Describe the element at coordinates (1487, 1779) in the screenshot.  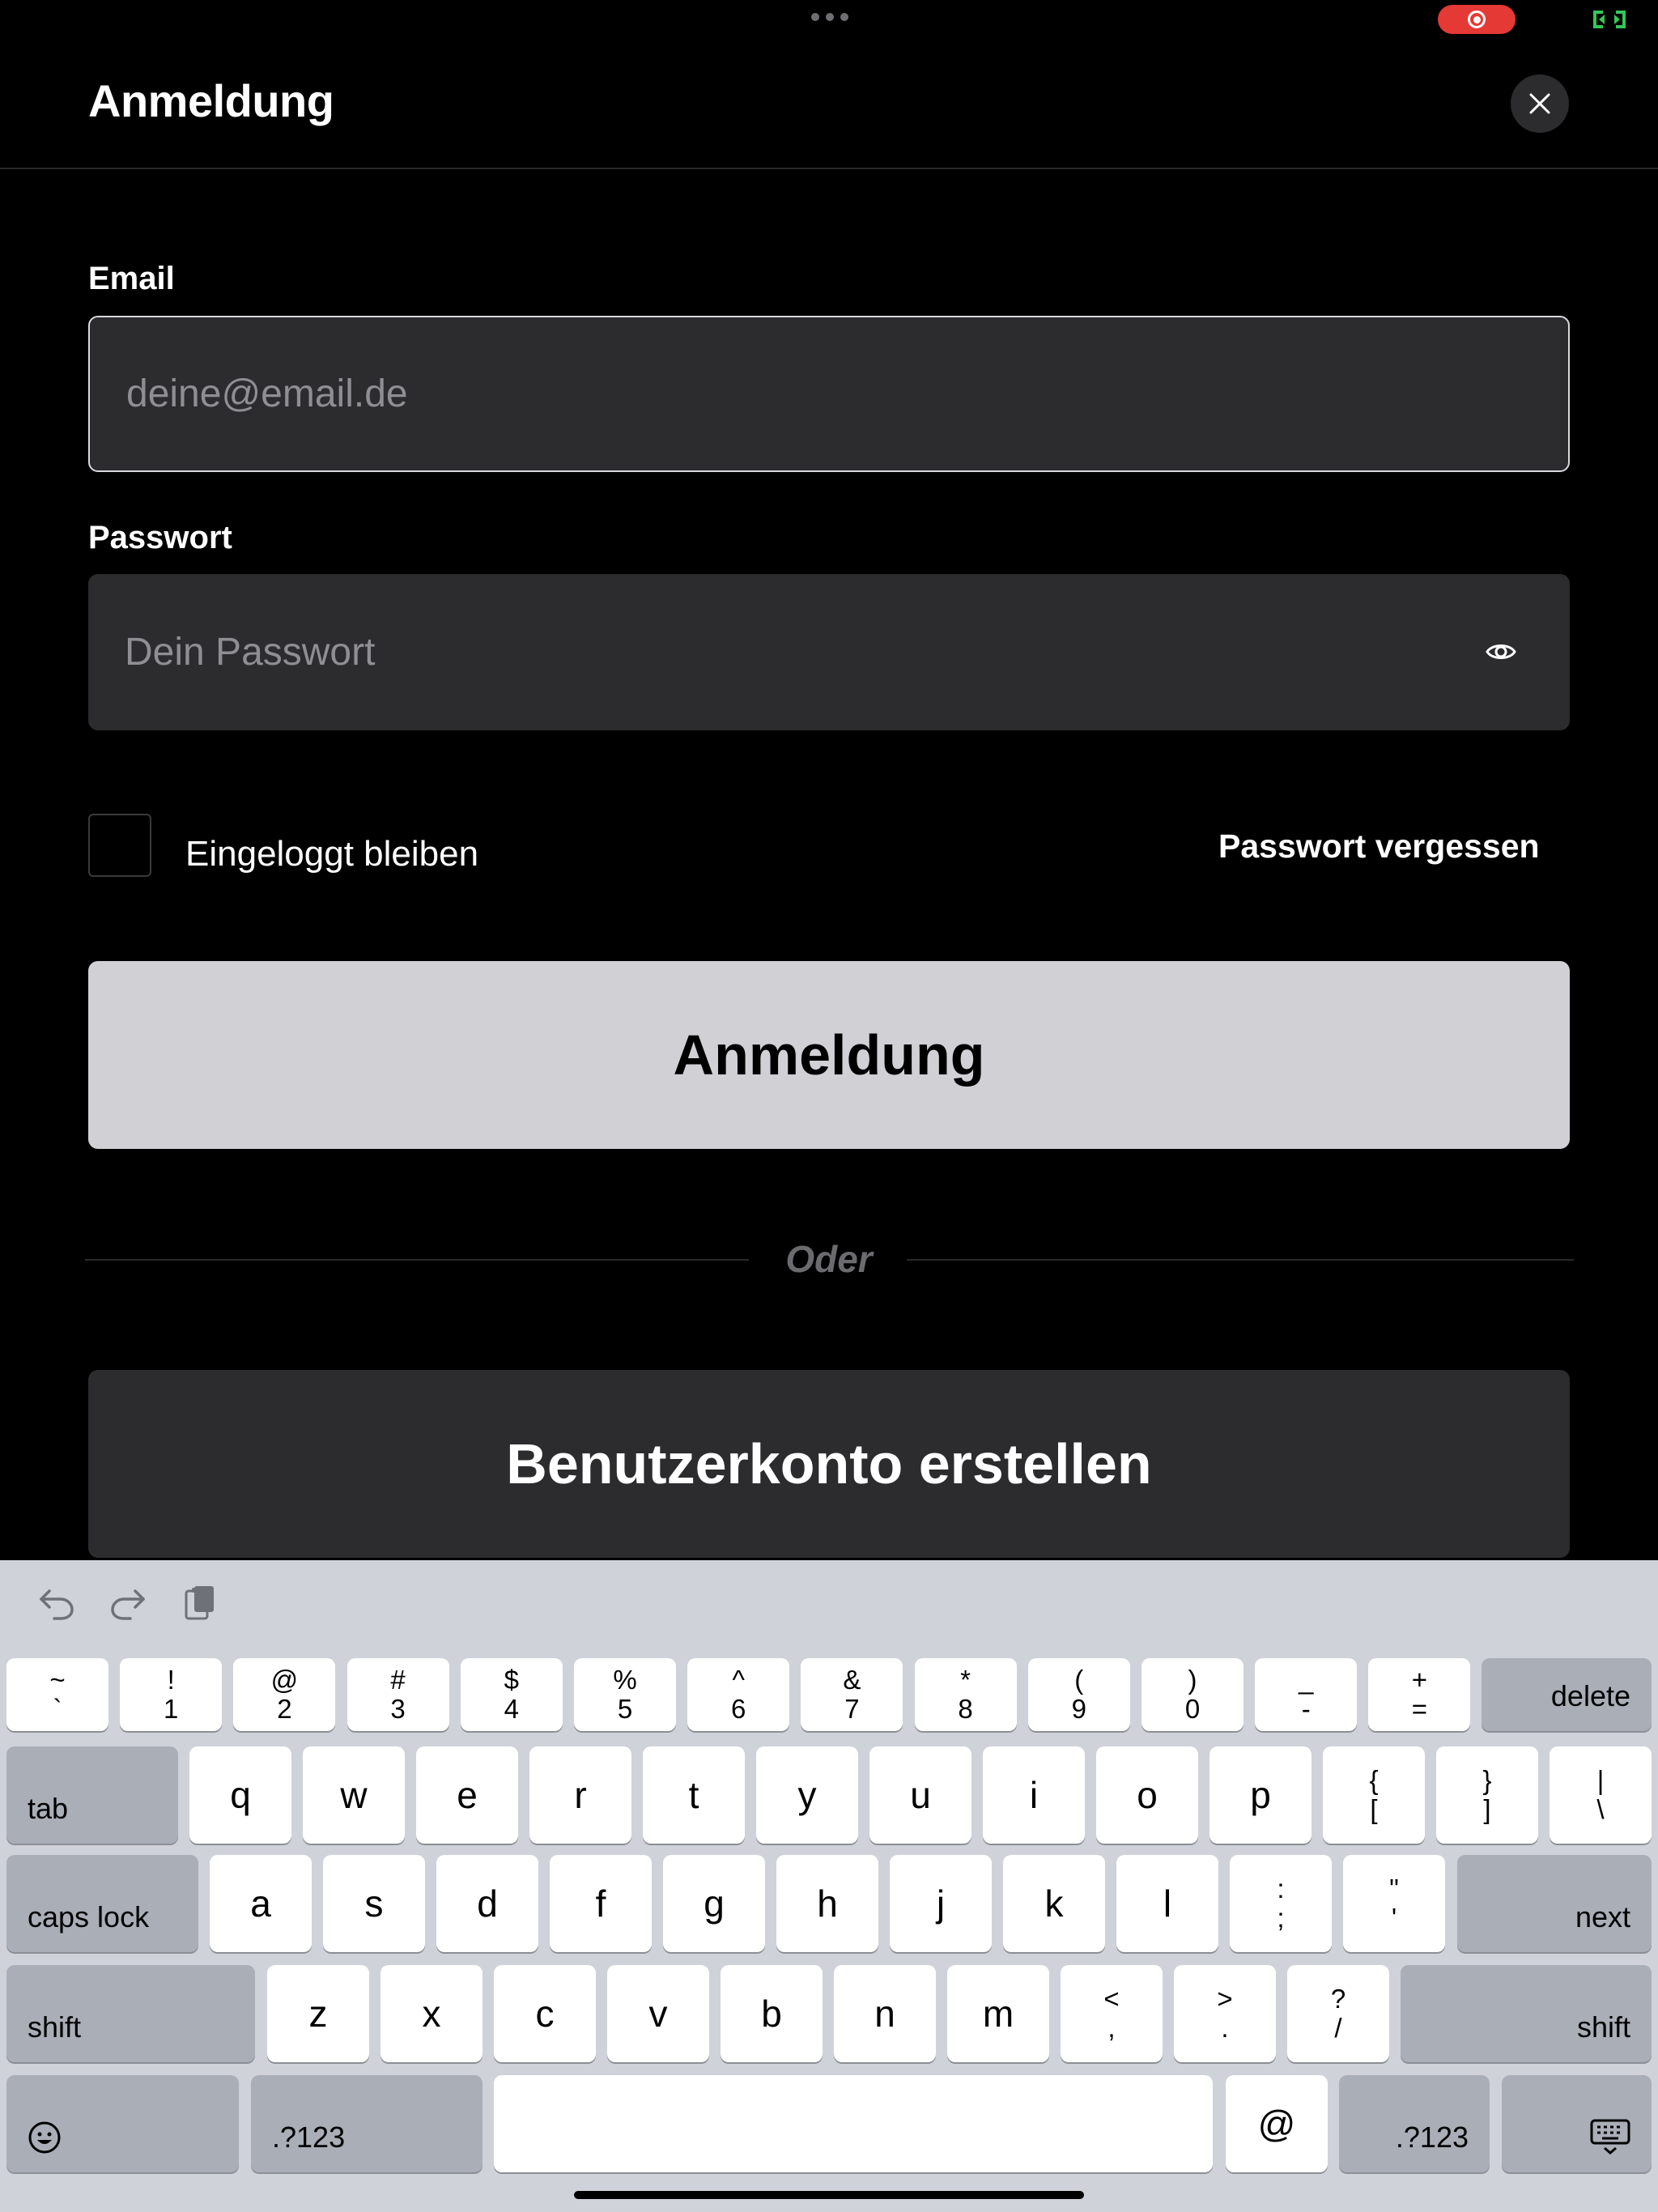
I see `key-shift-char: }` at that location.